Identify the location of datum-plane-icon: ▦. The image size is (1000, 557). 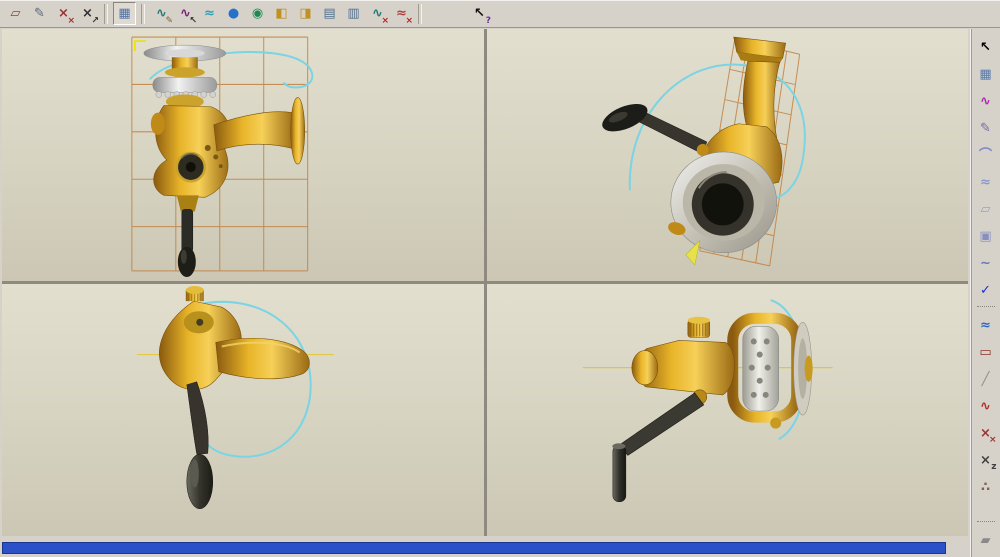
(986, 74).